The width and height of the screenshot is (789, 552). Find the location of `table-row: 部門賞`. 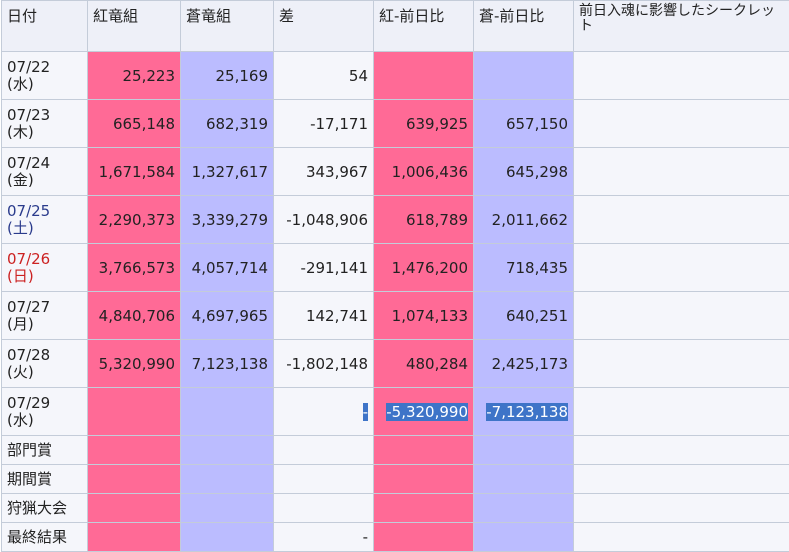

table-row: 部門賞 is located at coordinates (395, 450).